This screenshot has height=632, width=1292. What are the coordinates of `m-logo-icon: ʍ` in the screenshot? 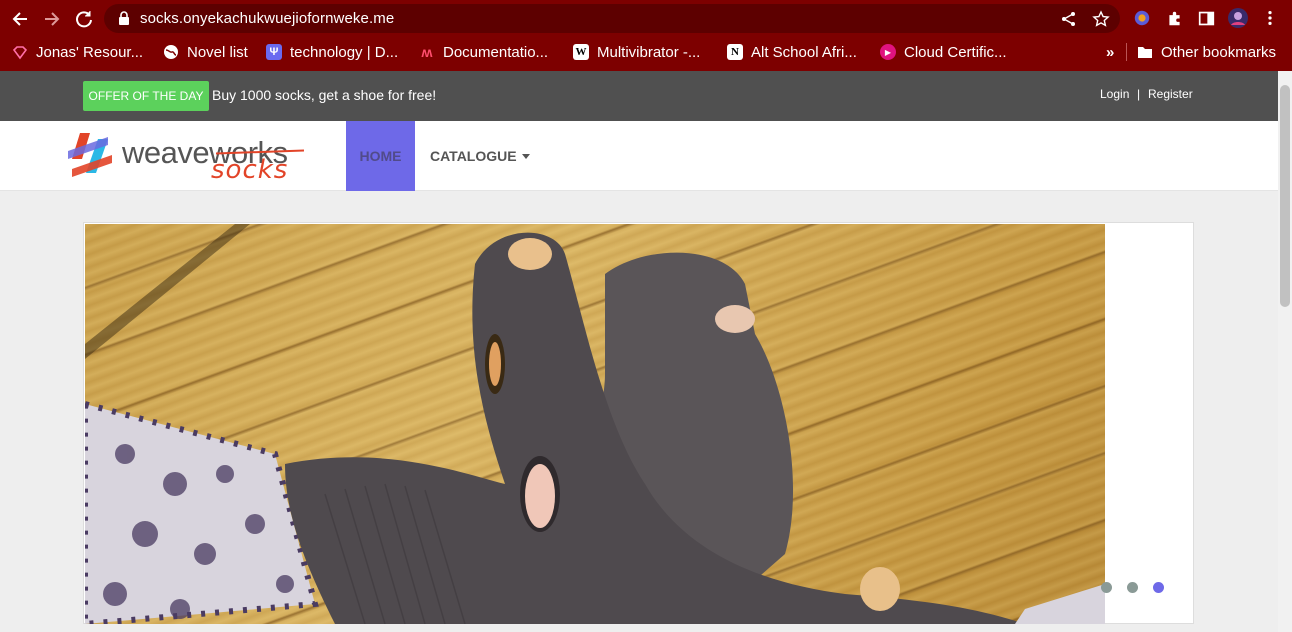 It's located at (427, 52).